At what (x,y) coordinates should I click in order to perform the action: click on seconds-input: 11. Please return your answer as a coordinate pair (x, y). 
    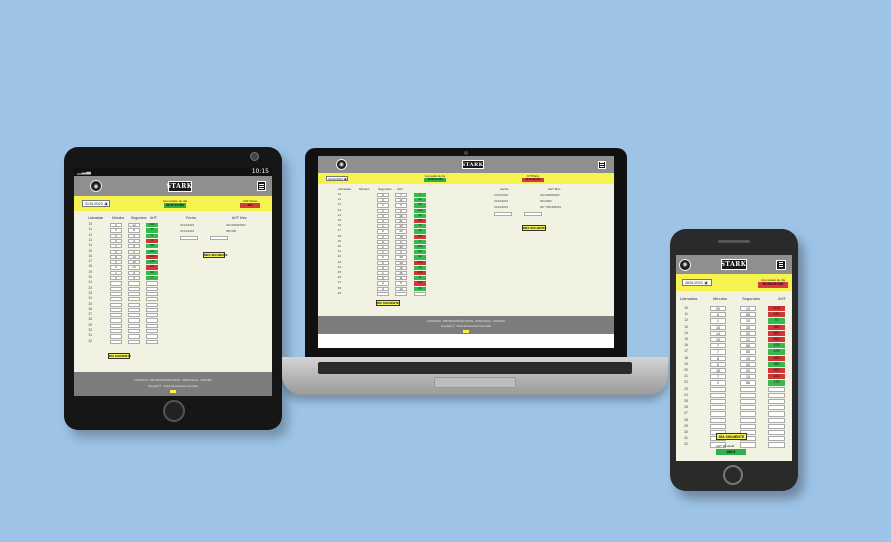
    Looking at the image, I should click on (401, 278).